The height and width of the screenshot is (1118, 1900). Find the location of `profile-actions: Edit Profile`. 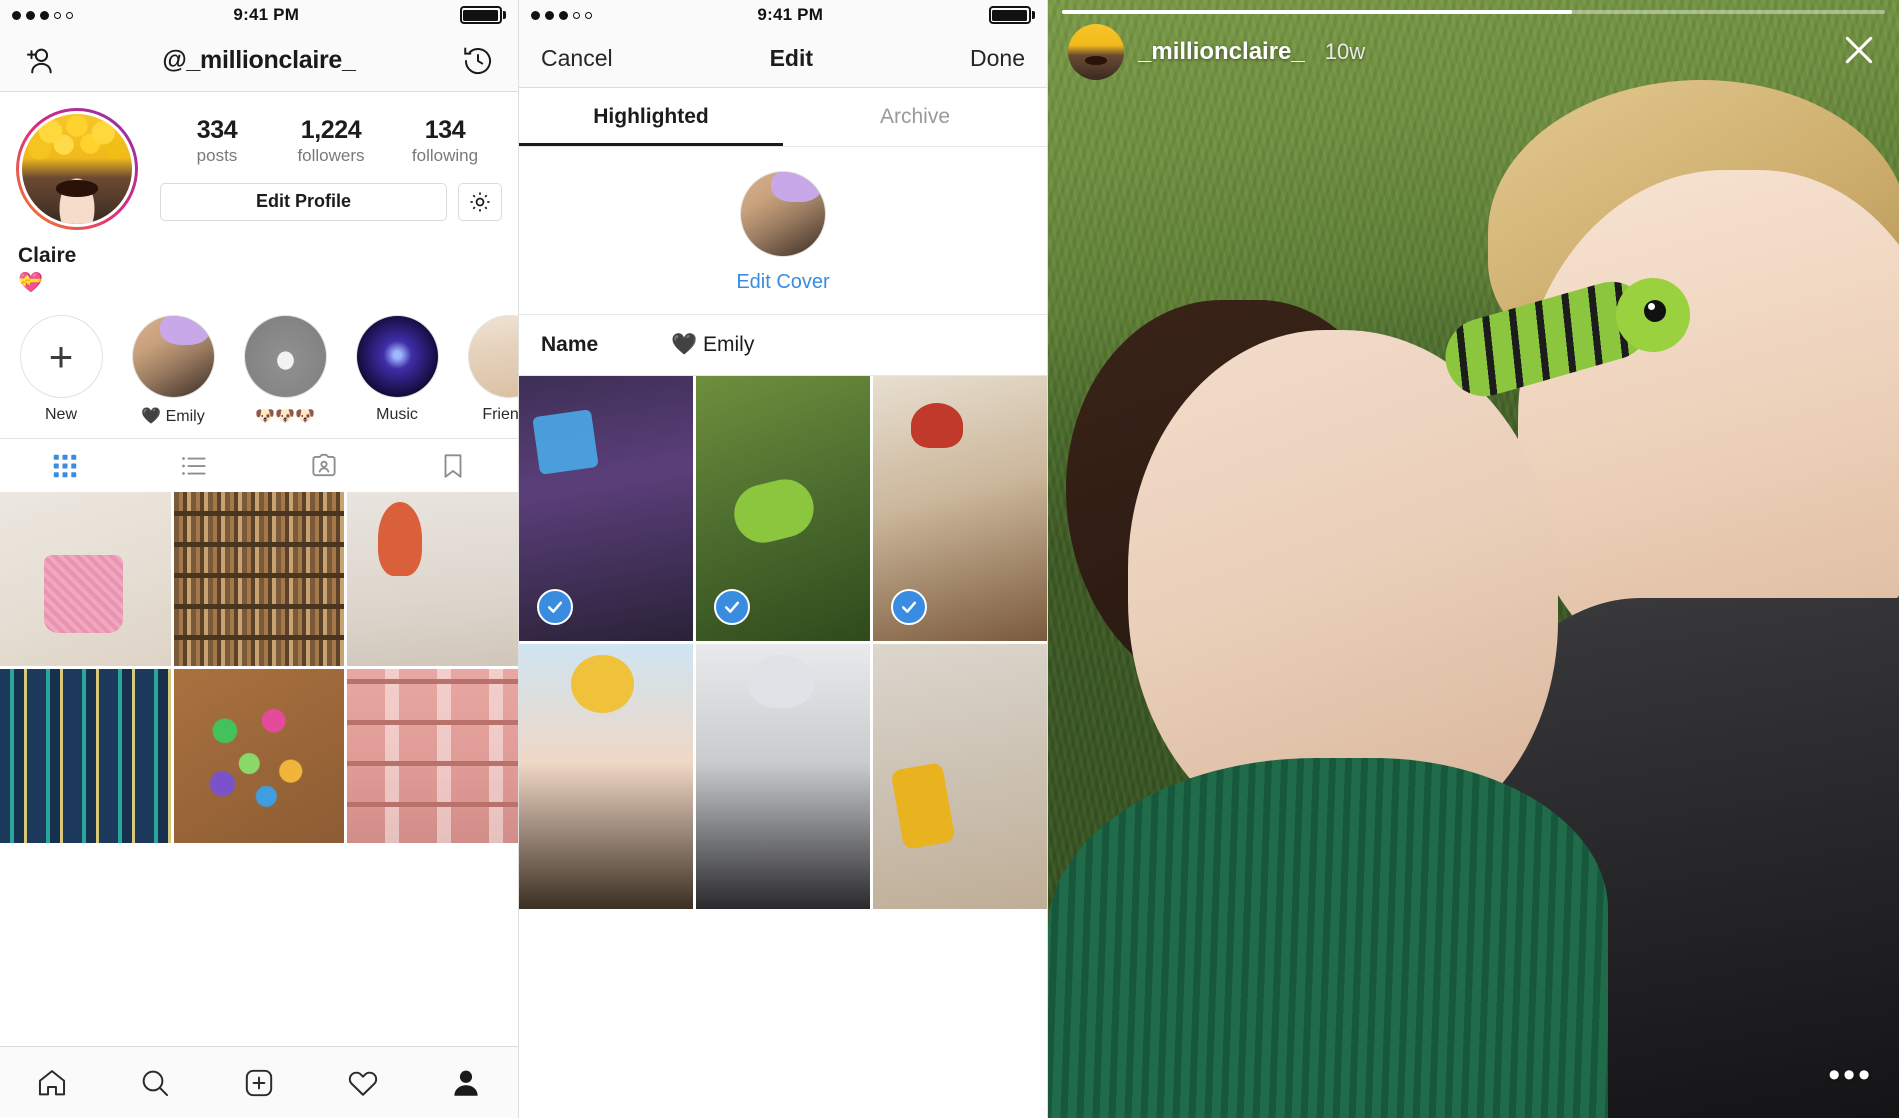

profile-actions: Edit Profile is located at coordinates (331, 201).